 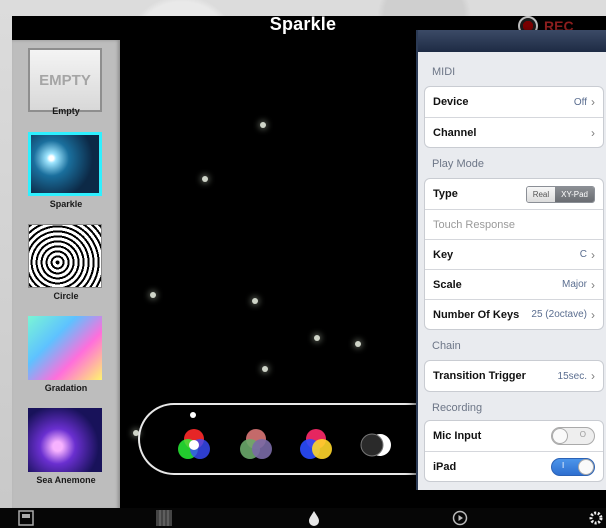 I want to click on scale-value: Major, so click(x=574, y=284).